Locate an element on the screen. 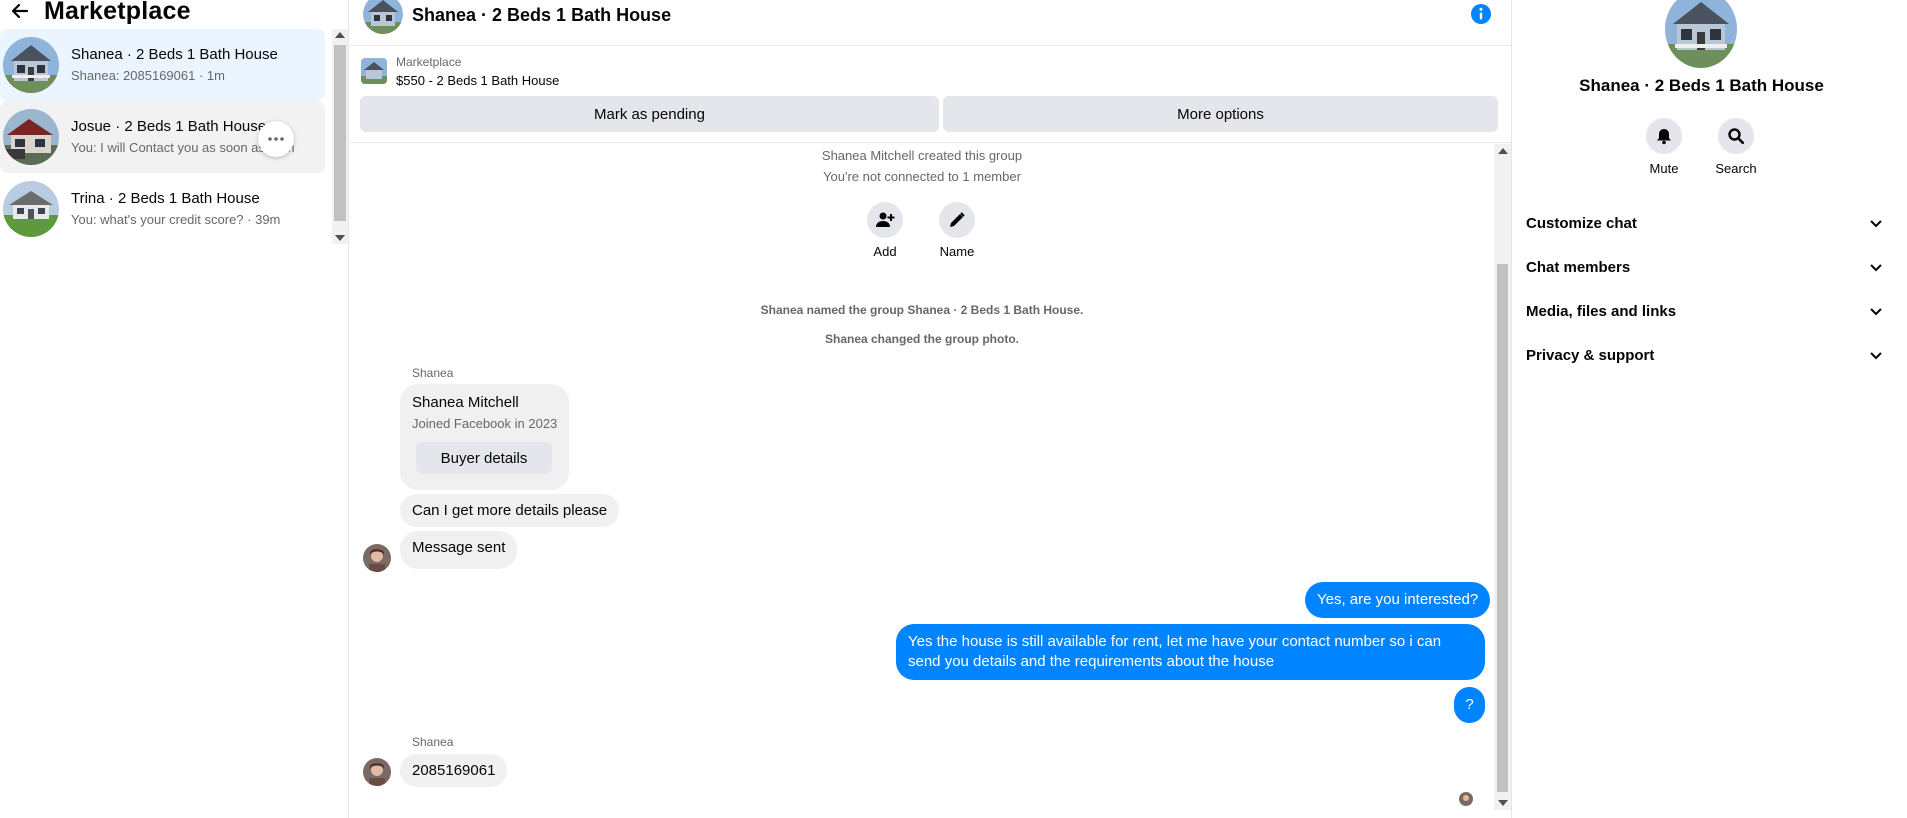 The image size is (1907, 818). system-message: Shanea changed the group photo. is located at coordinates (921, 339).